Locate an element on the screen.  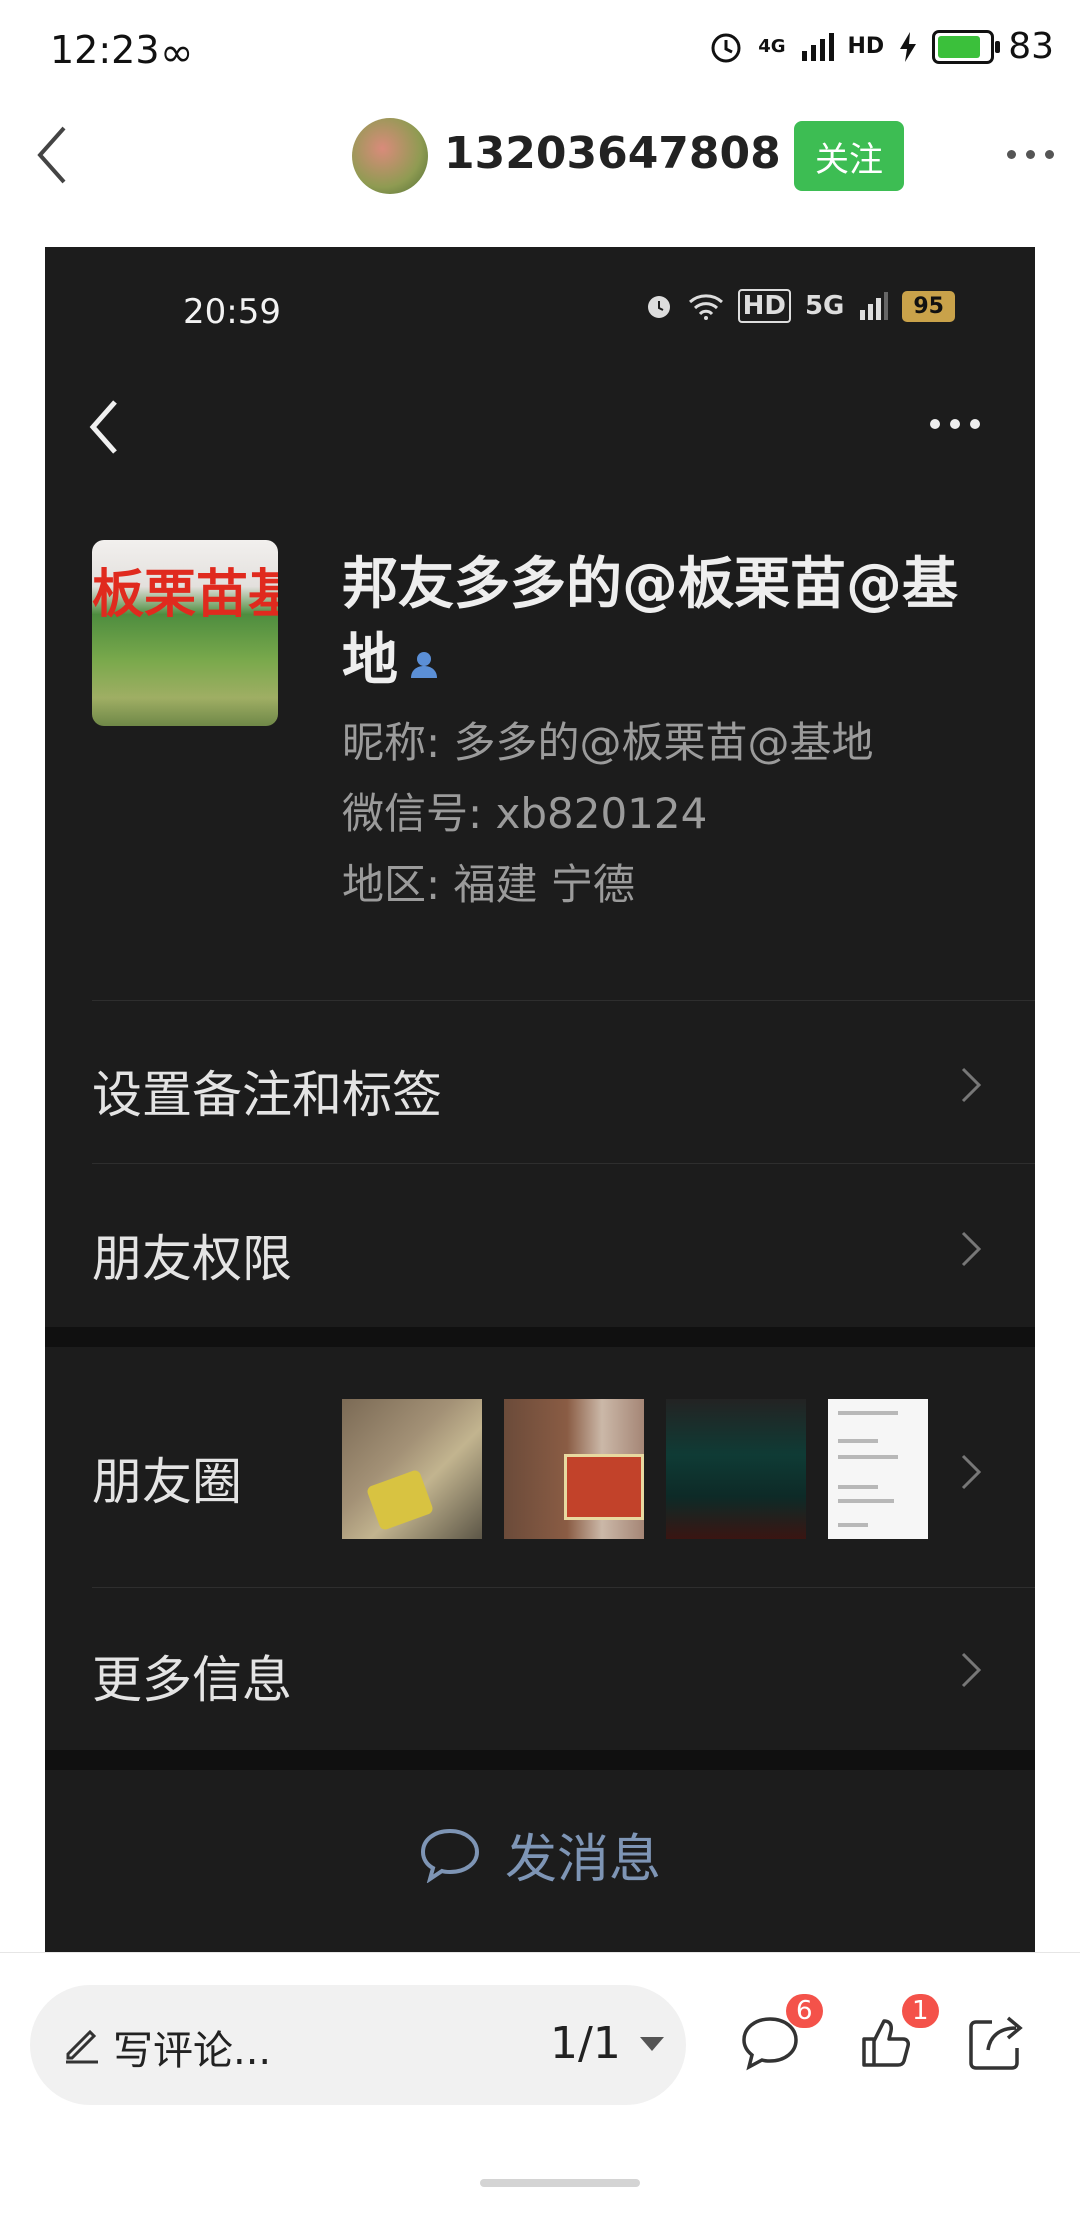
inner-back-icon is located at coordinates (103, 427).